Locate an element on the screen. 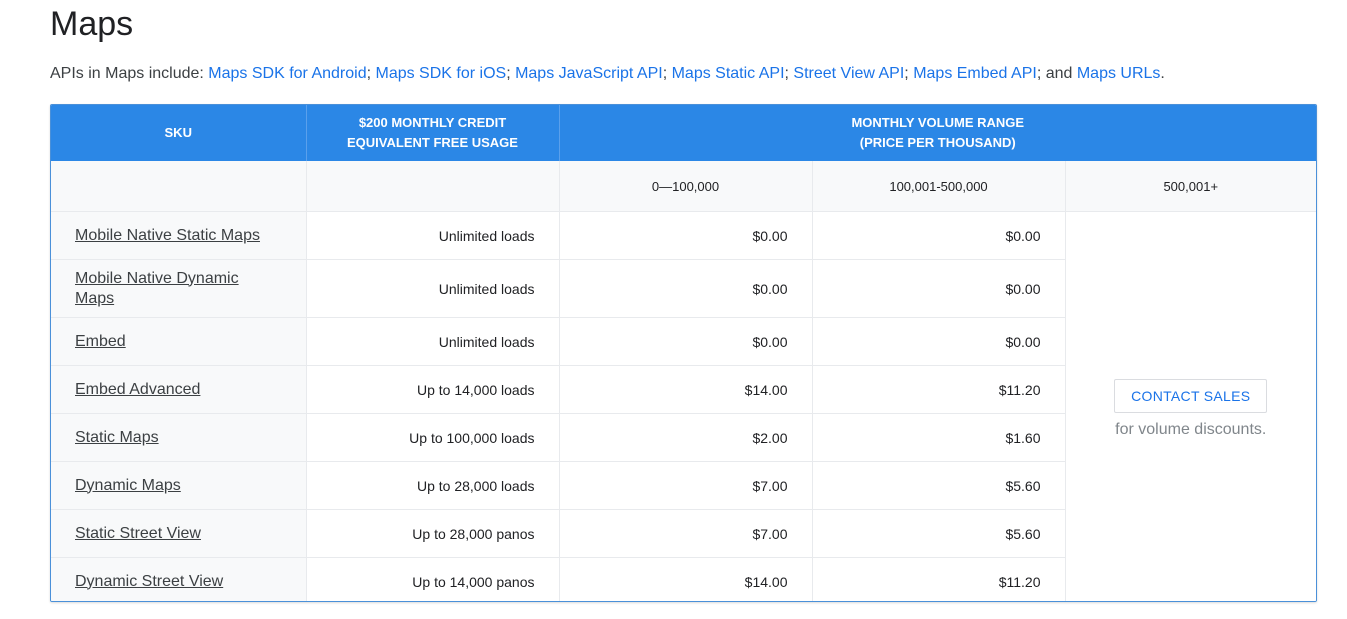  range-tier-2: 100,001-500,000 is located at coordinates (938, 186).